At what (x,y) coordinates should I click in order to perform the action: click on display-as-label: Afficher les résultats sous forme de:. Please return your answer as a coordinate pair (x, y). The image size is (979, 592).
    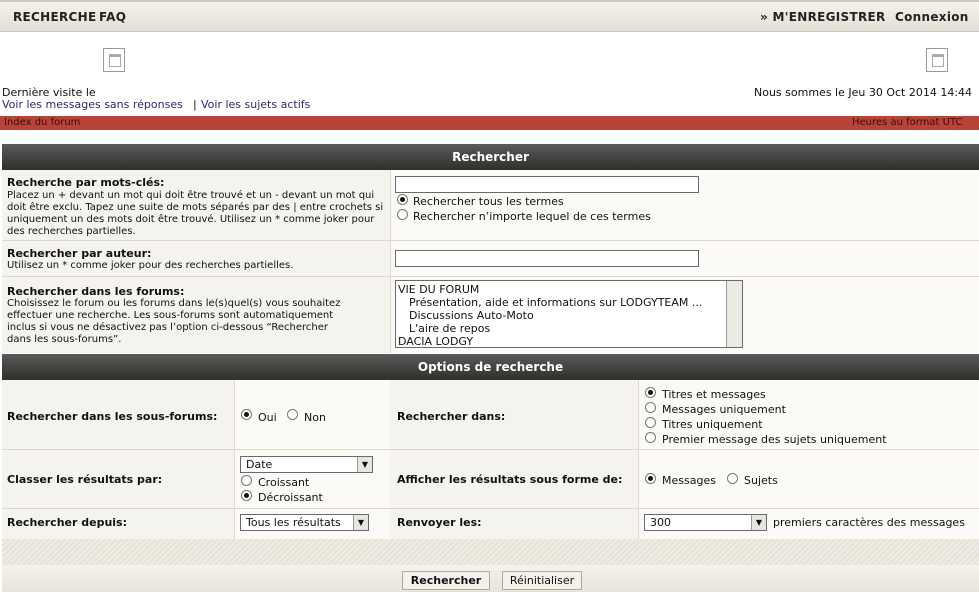
    Looking at the image, I should click on (510, 479).